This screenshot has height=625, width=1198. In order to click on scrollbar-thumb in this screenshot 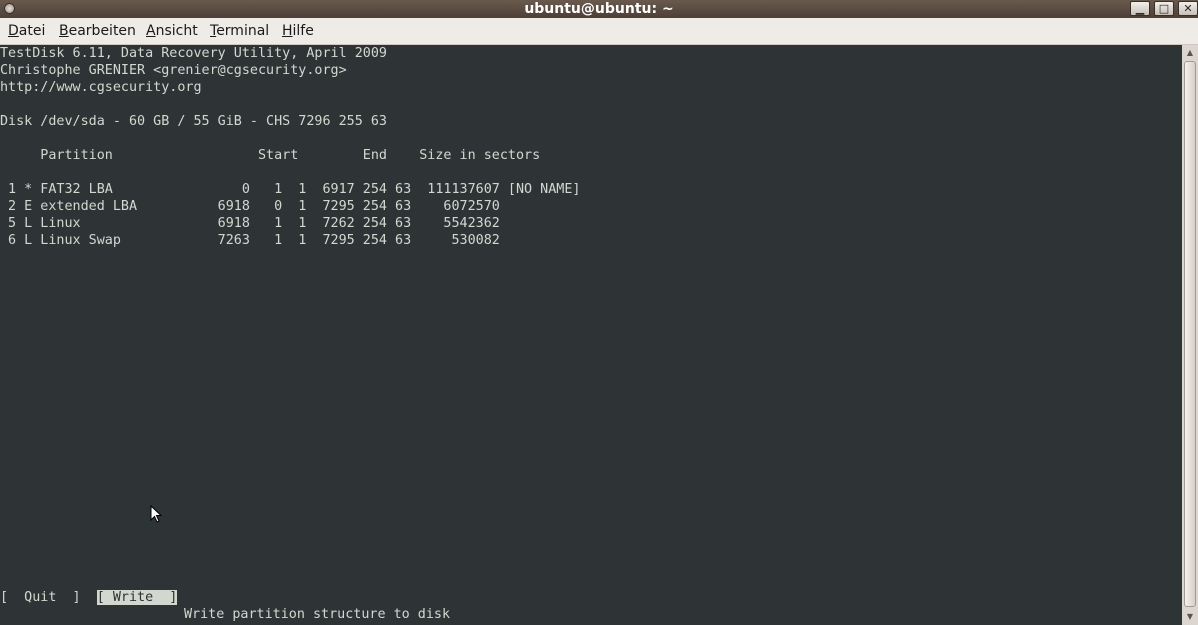, I will do `click(1190, 334)`.